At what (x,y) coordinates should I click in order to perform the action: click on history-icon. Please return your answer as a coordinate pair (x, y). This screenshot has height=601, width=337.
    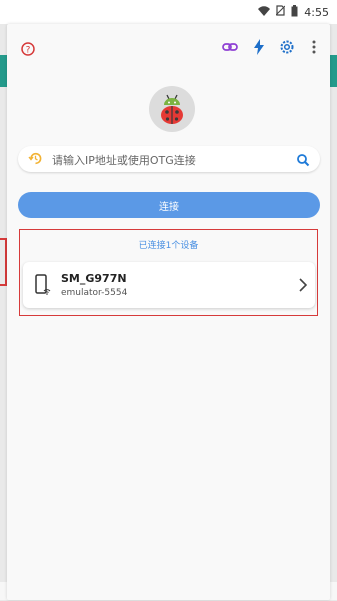
    Looking at the image, I should click on (35, 160).